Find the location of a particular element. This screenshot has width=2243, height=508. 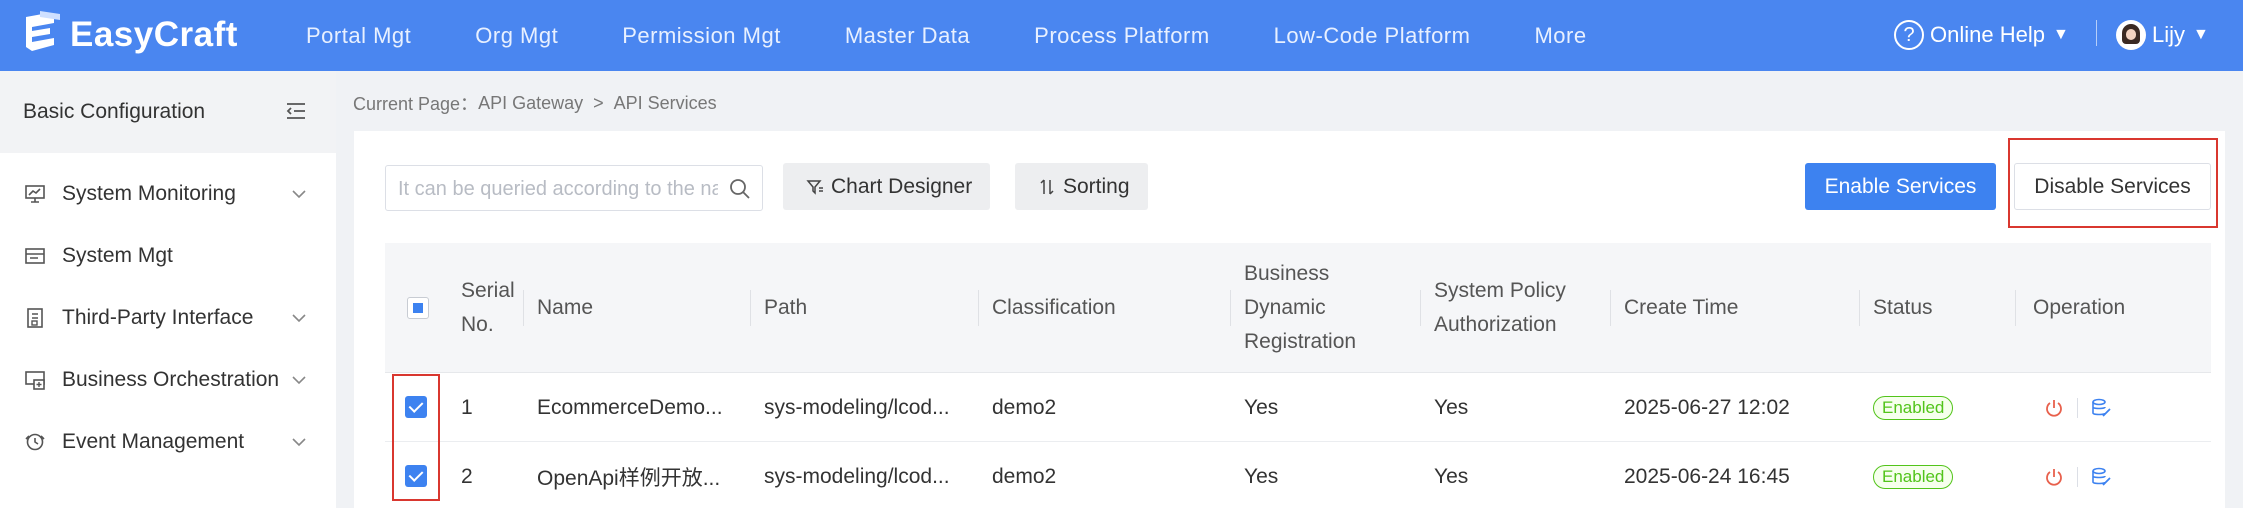

sidebar-item-label: Event Management is located at coordinates (153, 441).